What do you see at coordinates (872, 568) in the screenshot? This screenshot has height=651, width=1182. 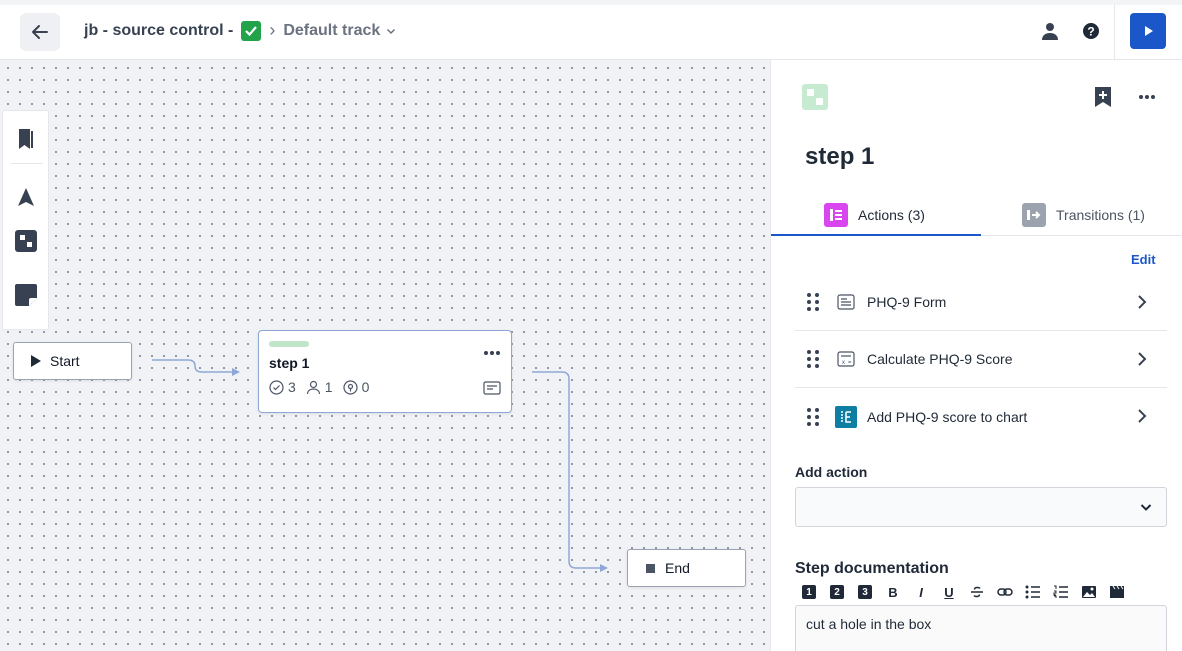 I see `step-documentation-label: Step documentation` at bounding box center [872, 568].